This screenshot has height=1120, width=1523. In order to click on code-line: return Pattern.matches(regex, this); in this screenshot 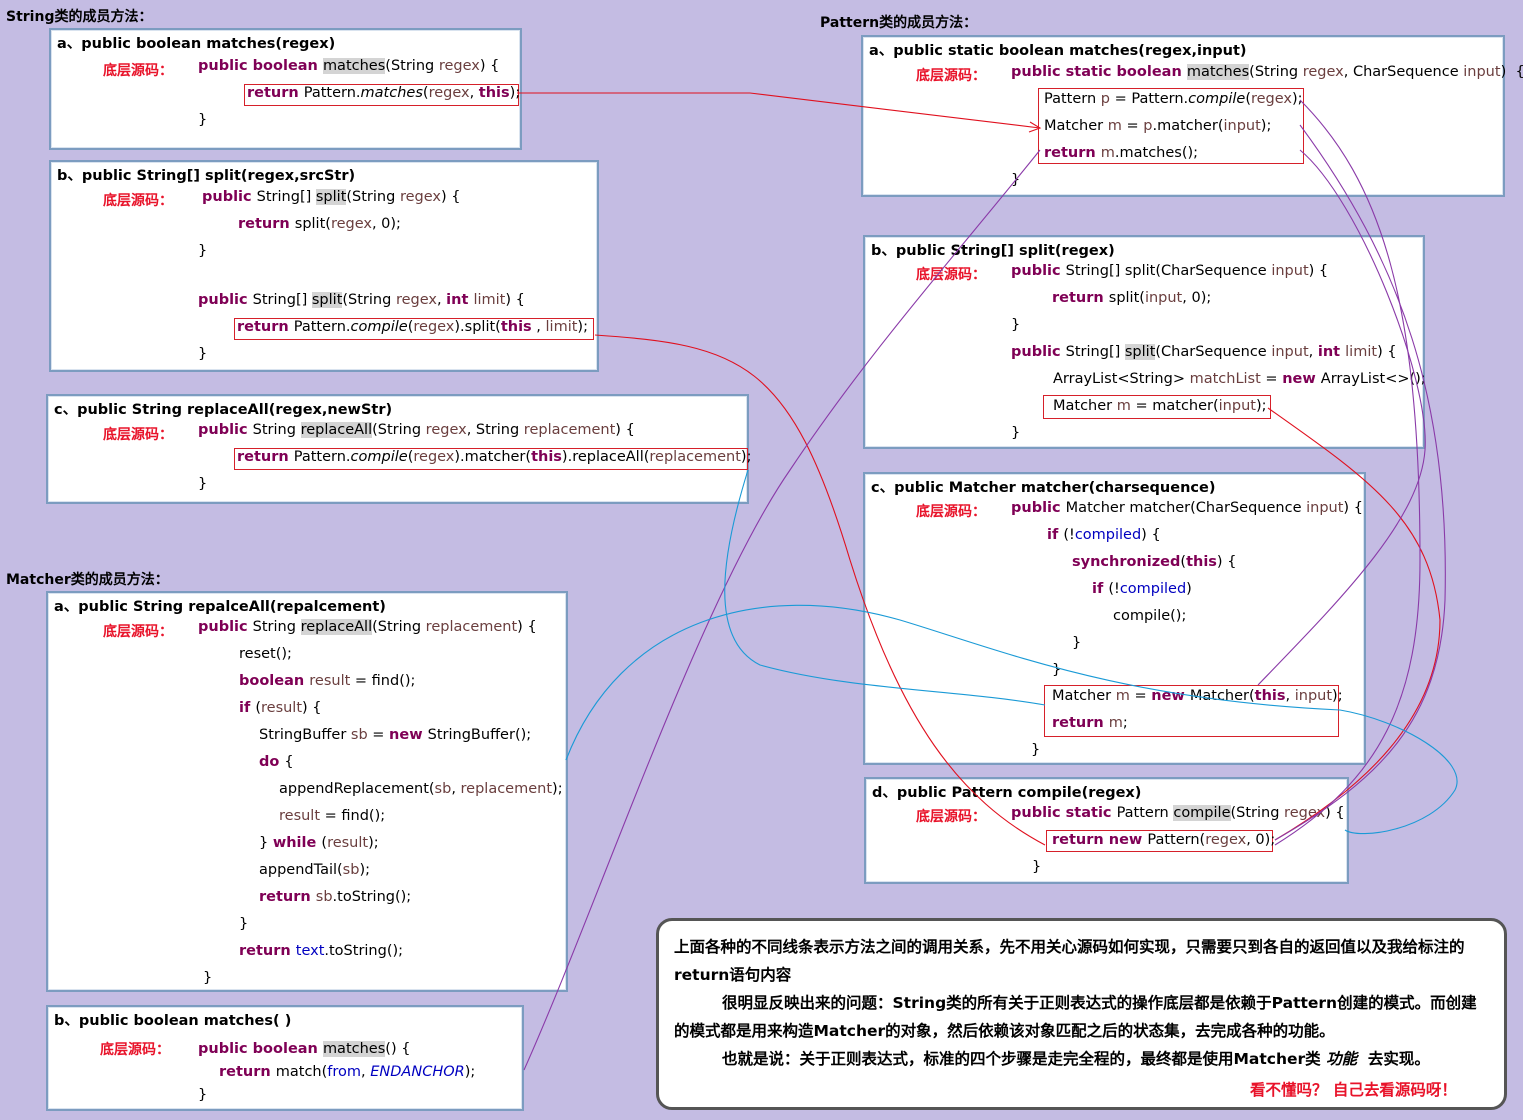, I will do `click(384, 93)`.